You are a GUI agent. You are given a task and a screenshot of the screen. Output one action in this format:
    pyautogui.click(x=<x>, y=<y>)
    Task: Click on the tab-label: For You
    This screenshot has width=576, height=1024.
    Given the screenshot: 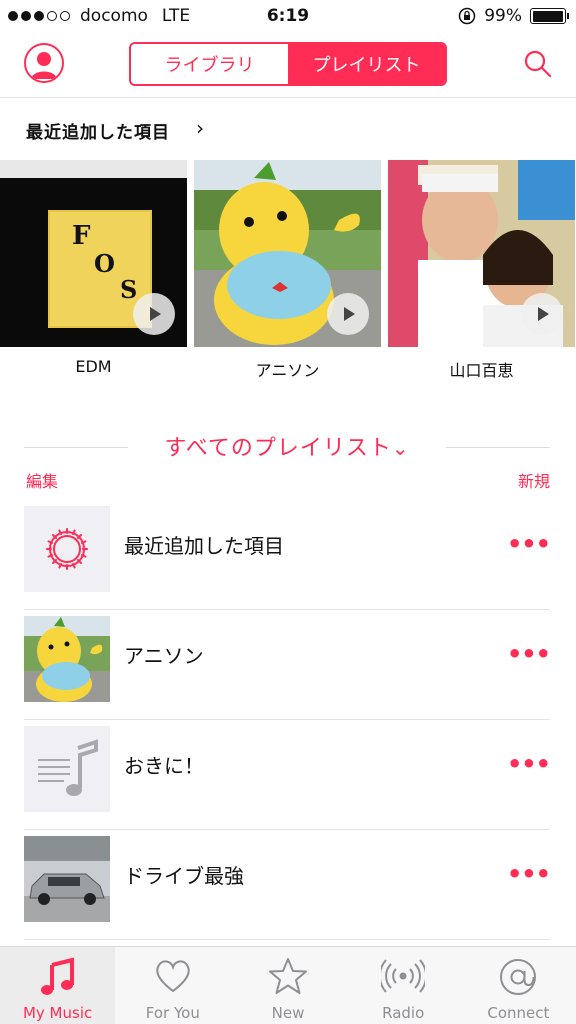 What is the action you would take?
    pyautogui.click(x=172, y=1013)
    